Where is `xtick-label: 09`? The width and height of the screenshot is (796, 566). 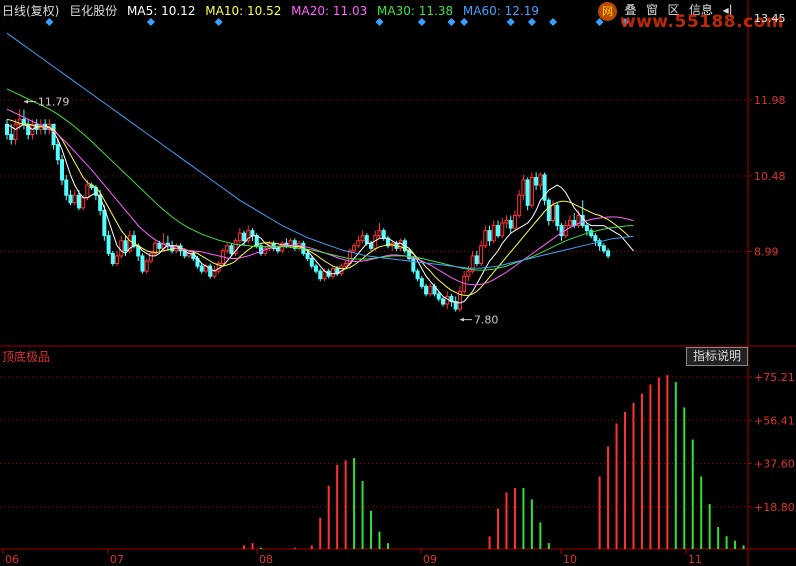
xtick-label: 09 is located at coordinates (430, 559).